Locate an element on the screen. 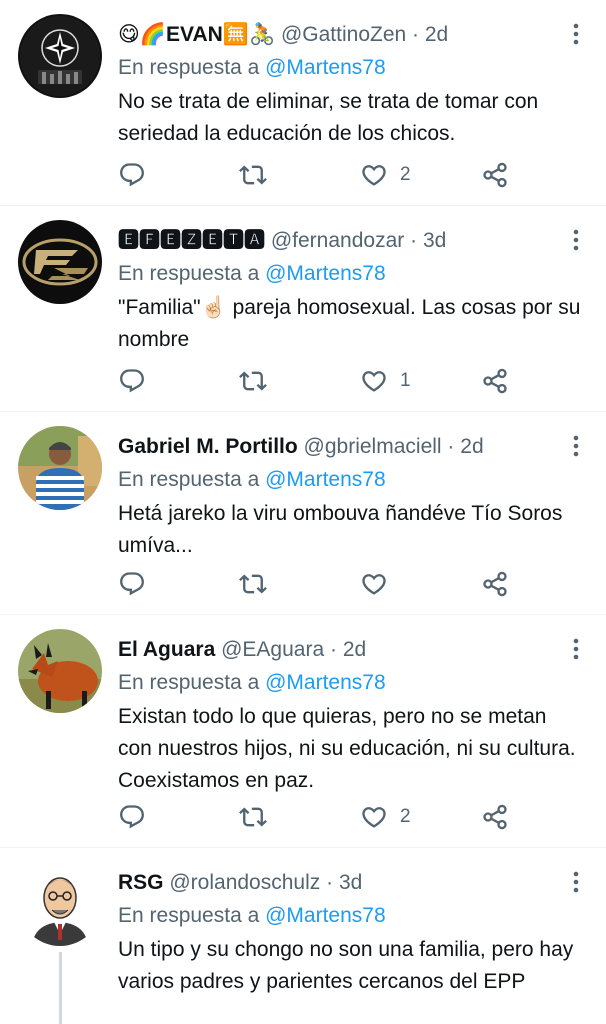  like-button: 1 is located at coordinates (385, 381).